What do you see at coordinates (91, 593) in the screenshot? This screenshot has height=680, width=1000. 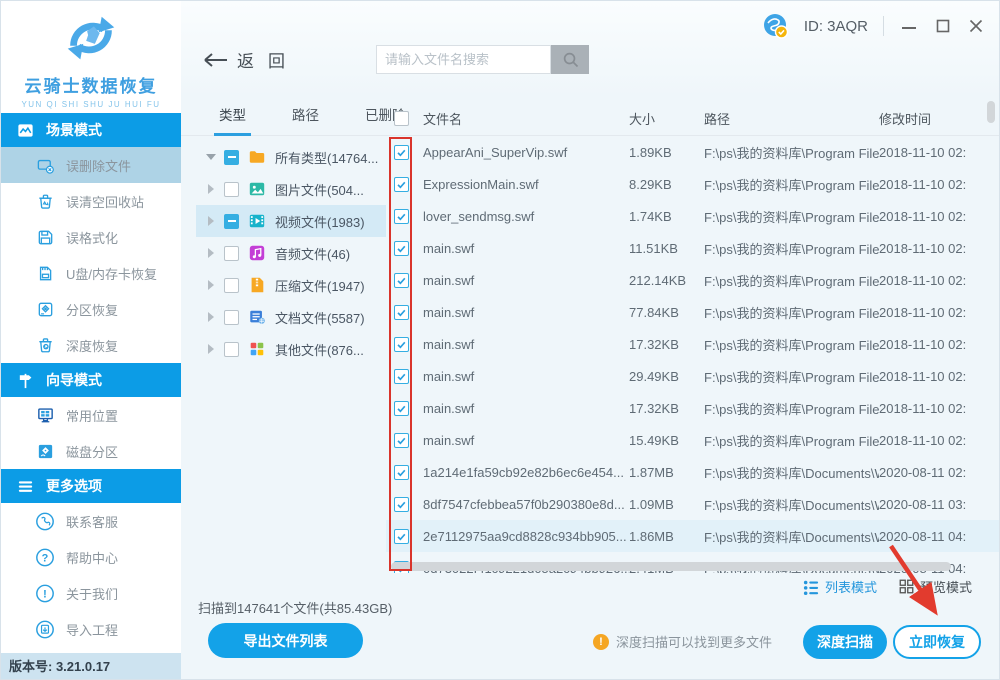 I see `sidebar-item: ! 关于我们` at bounding box center [91, 593].